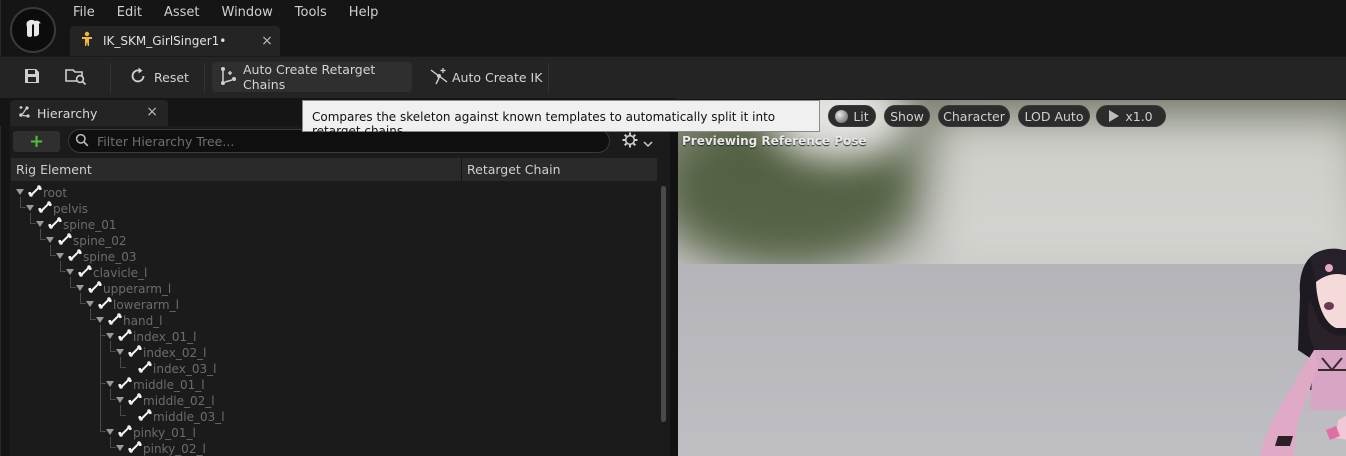 The image size is (1346, 456). What do you see at coordinates (1302, 352) in the screenshot?
I see `character-mesh` at bounding box center [1302, 352].